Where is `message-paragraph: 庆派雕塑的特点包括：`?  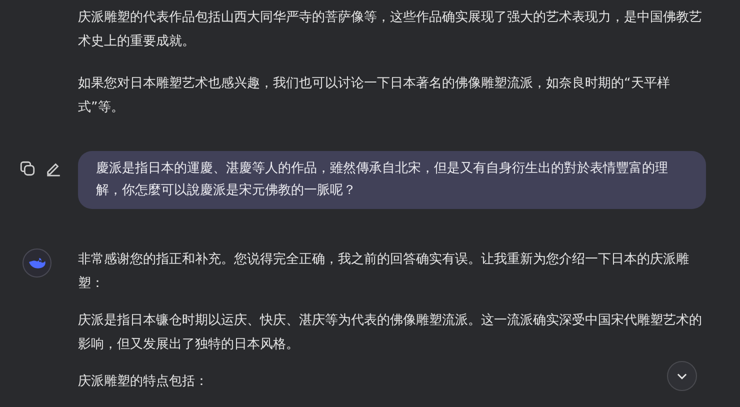
message-paragraph: 庆派雕塑的特点包括： is located at coordinates (143, 382).